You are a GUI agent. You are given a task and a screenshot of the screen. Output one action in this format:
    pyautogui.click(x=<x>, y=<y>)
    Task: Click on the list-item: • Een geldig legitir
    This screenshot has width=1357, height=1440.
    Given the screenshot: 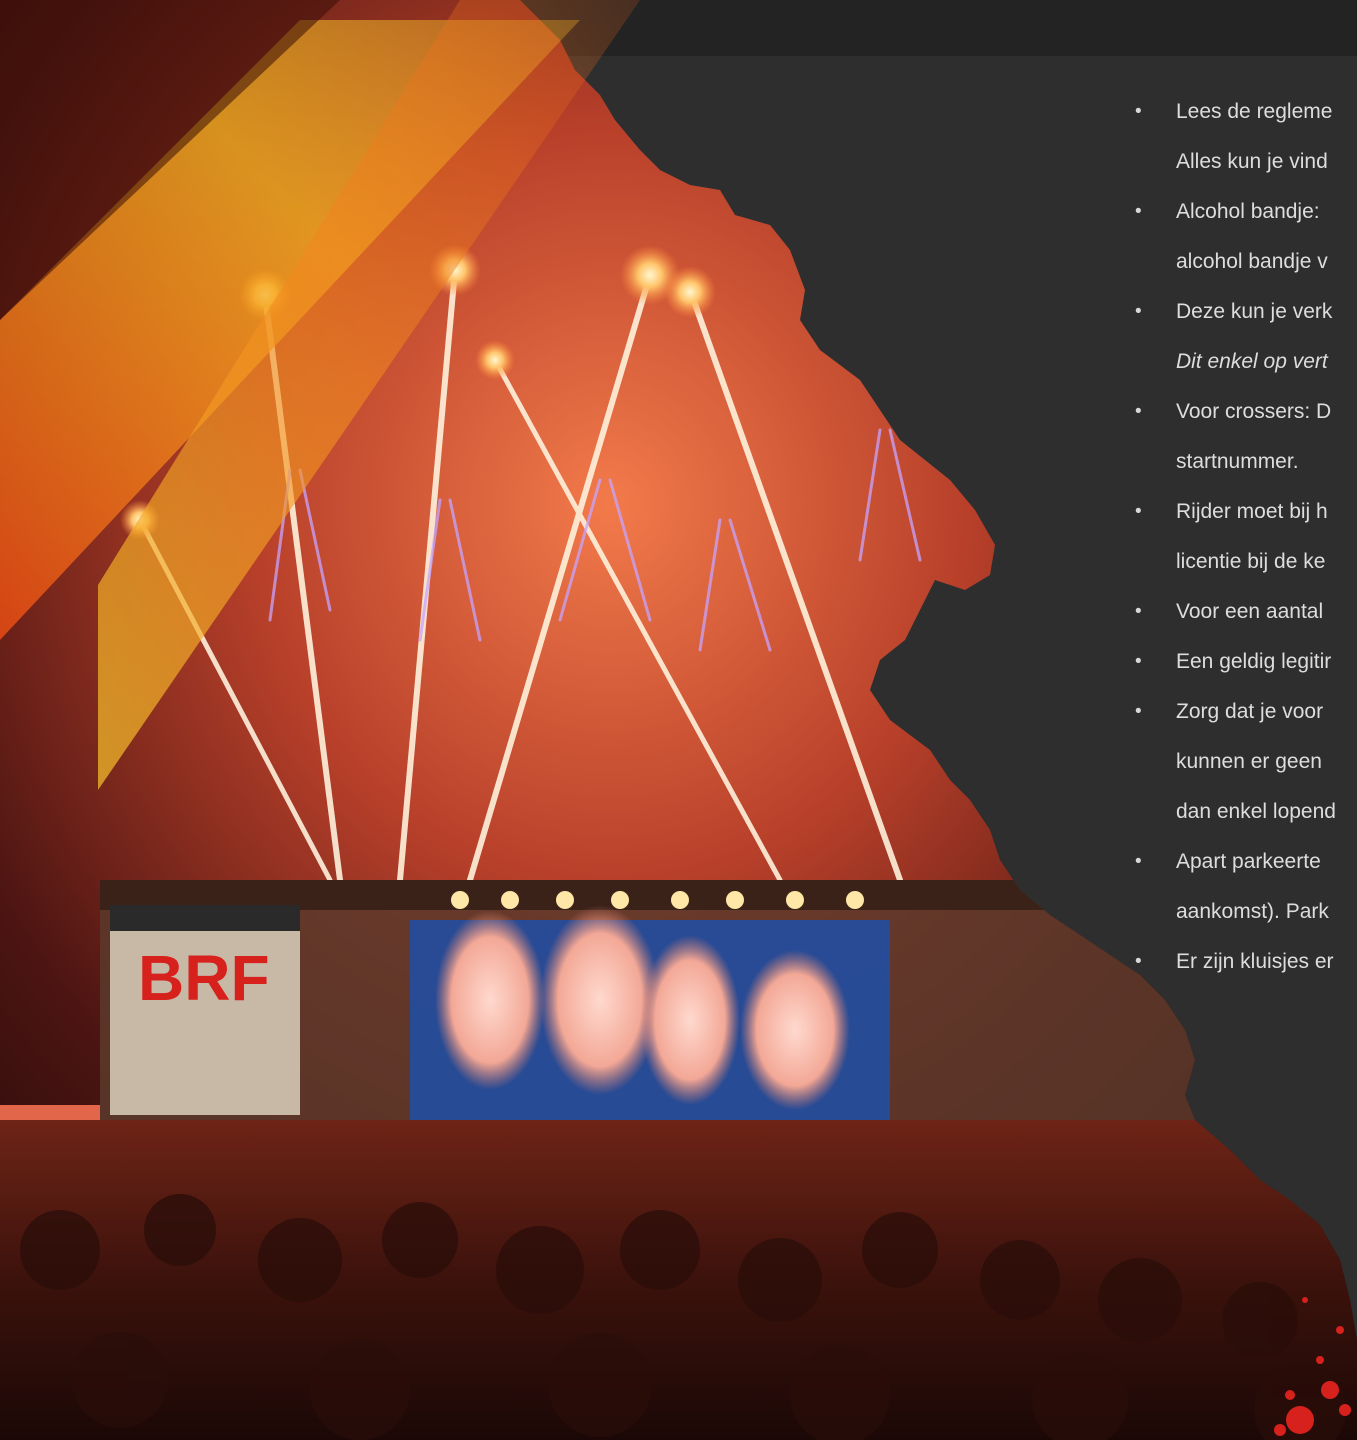 What is the action you would take?
    pyautogui.click(x=1246, y=665)
    